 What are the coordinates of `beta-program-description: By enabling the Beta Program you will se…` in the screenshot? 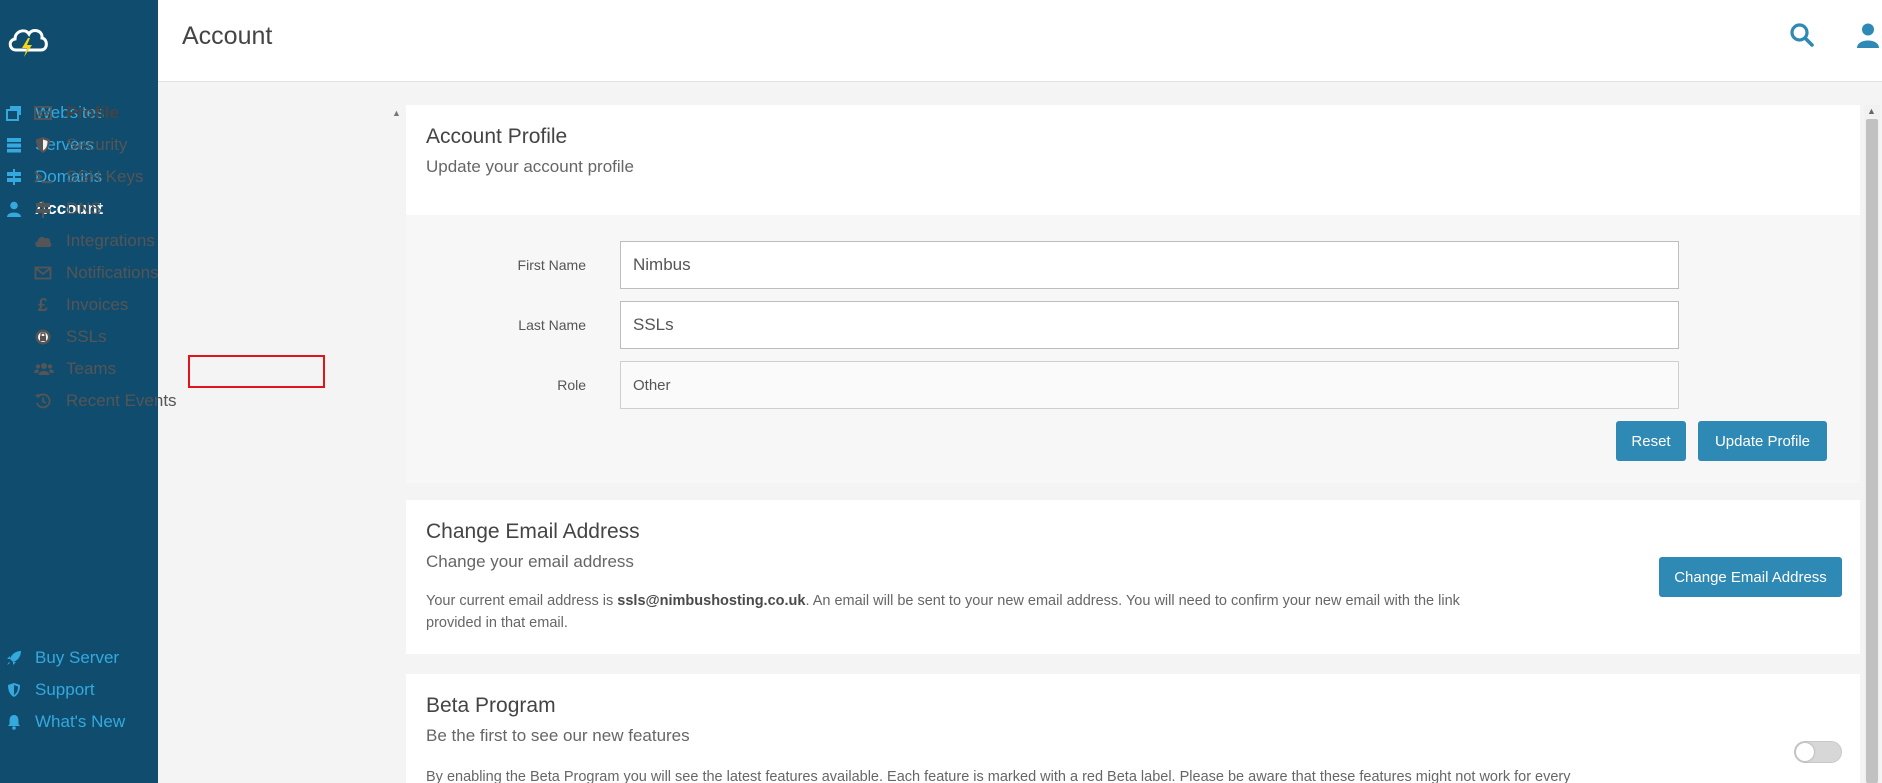 It's located at (998, 776).